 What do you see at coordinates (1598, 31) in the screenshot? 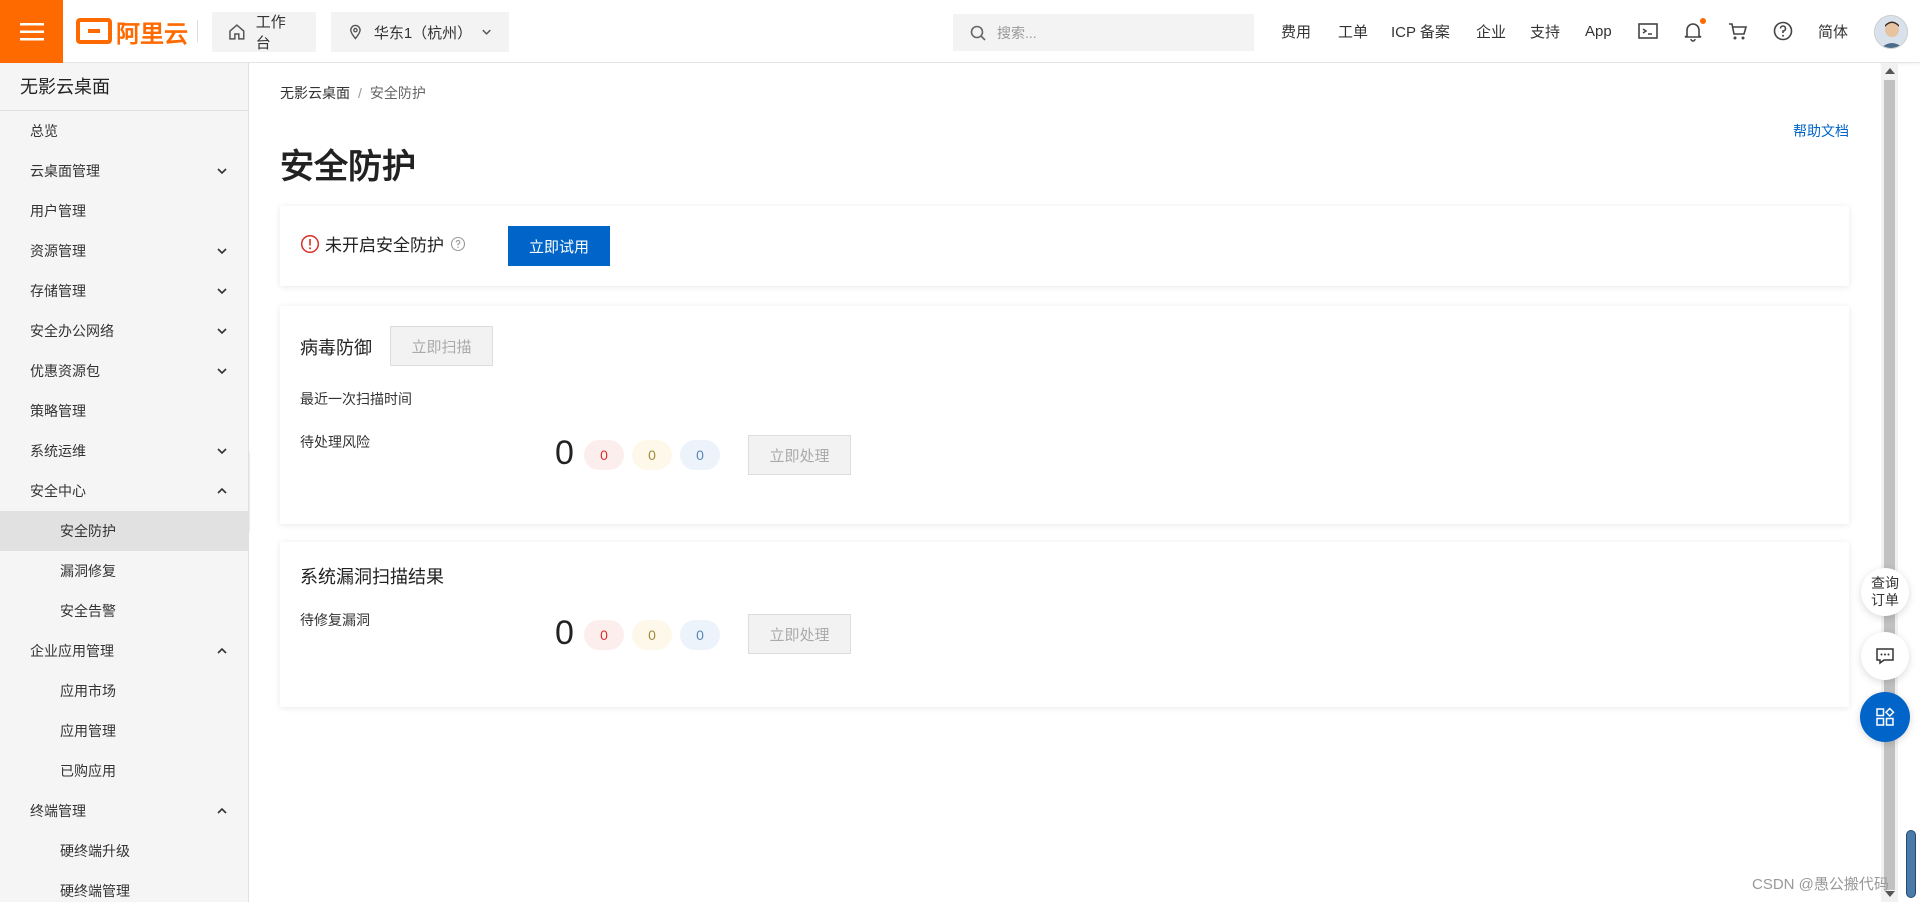
I see `nav-app: App` at bounding box center [1598, 31].